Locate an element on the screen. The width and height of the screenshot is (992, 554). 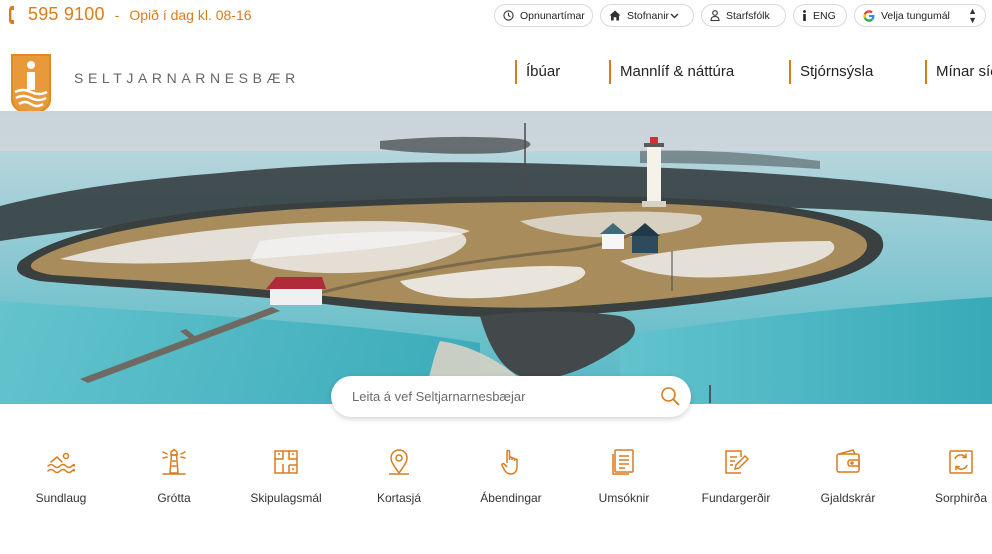
quick-link-waste: Sorphirða is located at coordinates (949, 476).